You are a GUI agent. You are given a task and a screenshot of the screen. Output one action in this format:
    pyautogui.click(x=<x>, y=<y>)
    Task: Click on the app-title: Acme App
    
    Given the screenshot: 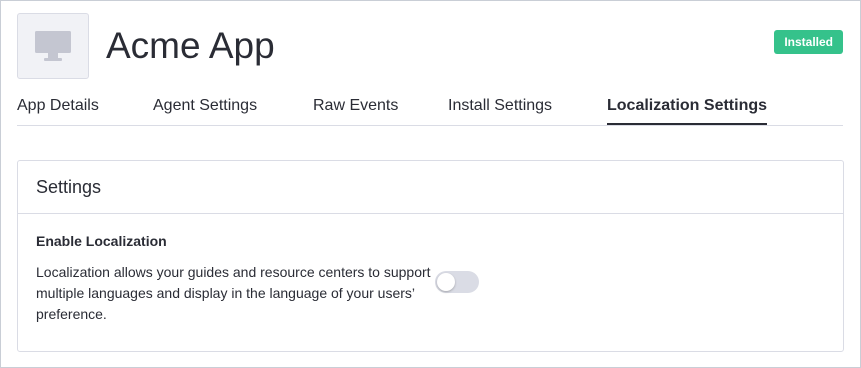 What is the action you would take?
    pyautogui.click(x=190, y=45)
    